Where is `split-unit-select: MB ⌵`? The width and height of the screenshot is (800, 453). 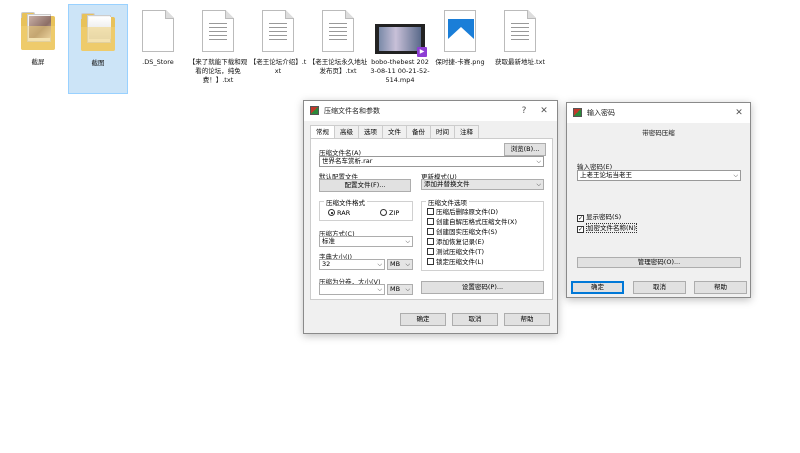 split-unit-select: MB ⌵ is located at coordinates (400, 289).